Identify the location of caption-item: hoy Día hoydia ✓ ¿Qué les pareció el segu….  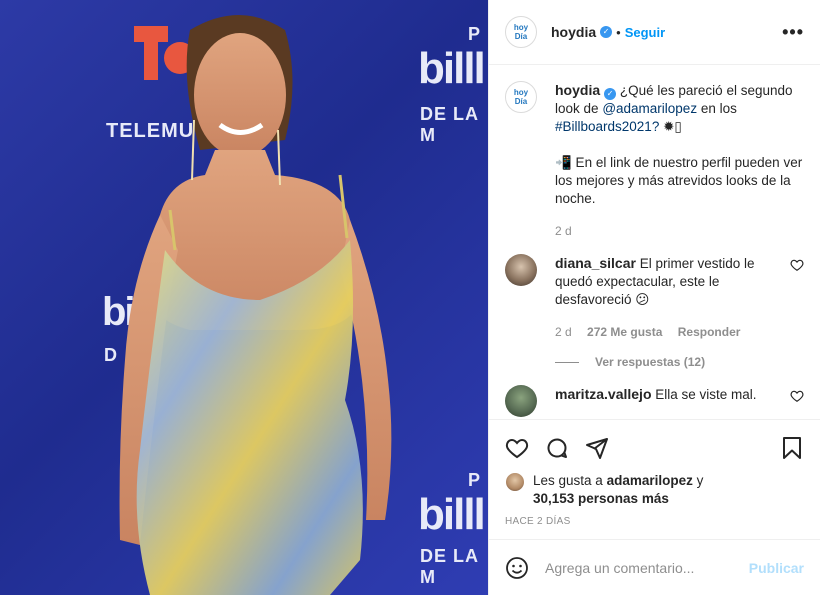
(654, 160).